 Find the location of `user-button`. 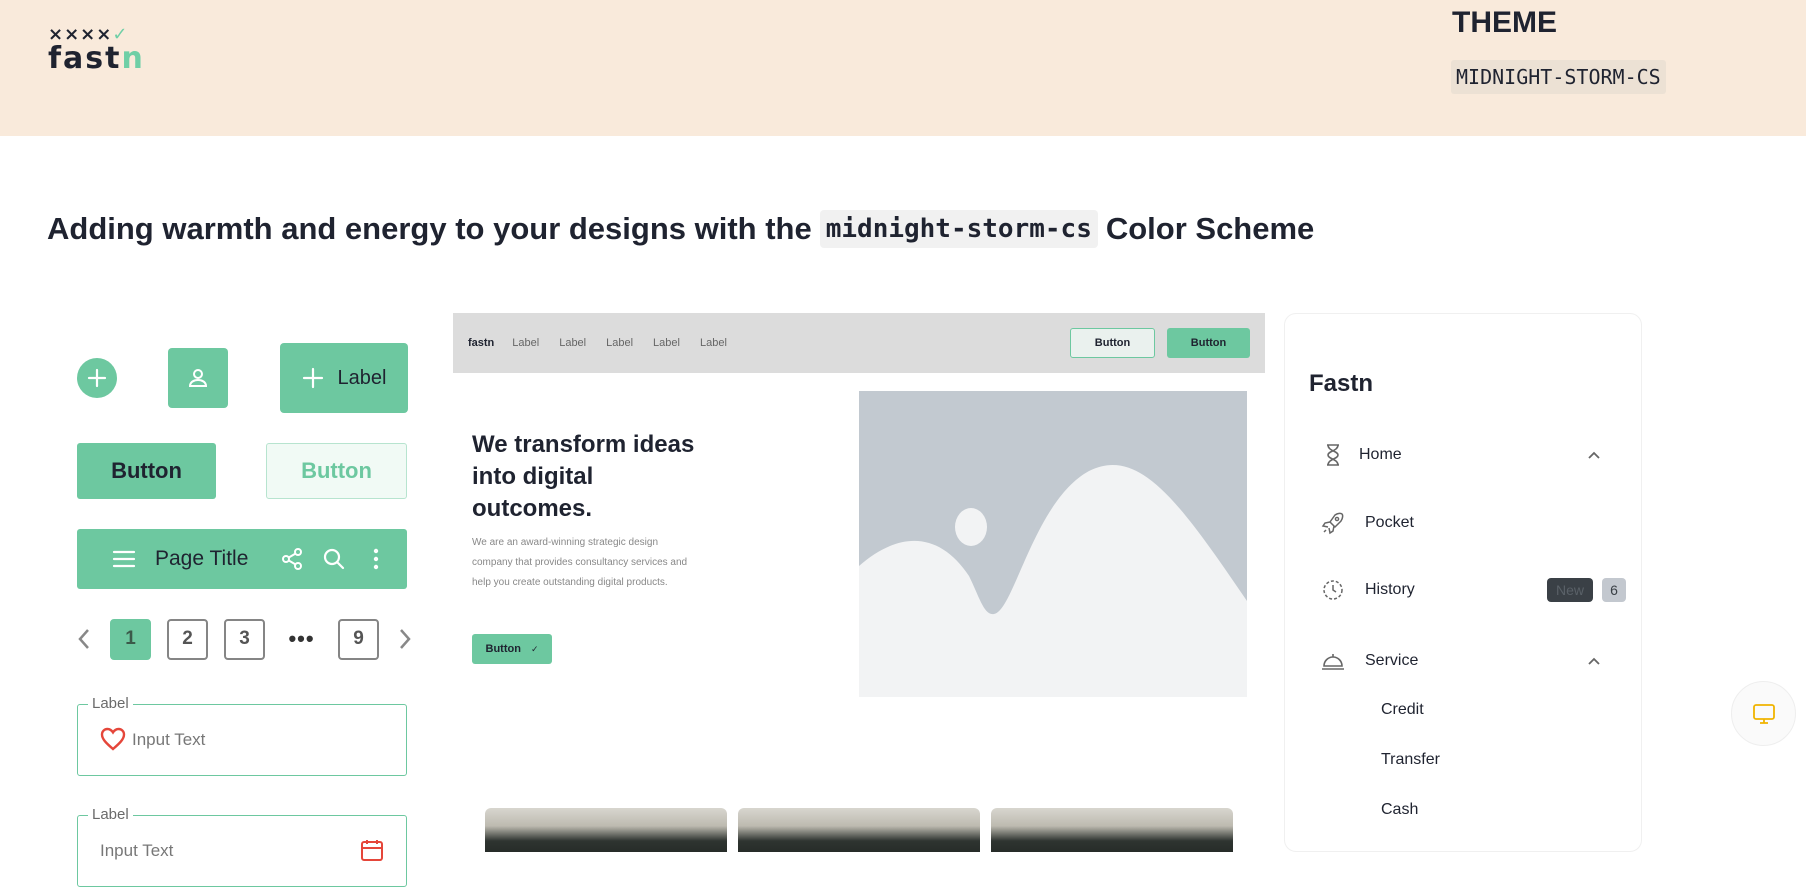

user-button is located at coordinates (198, 378).